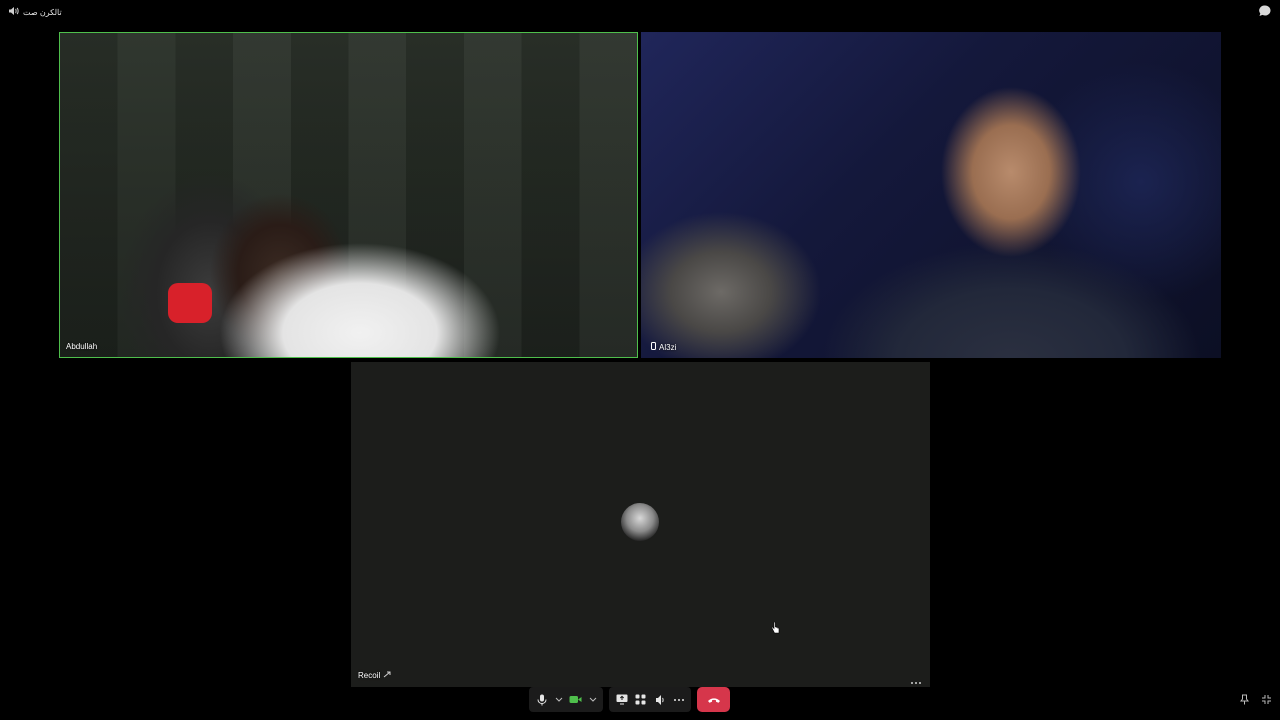 The image size is (1280, 720). I want to click on channel-header: تالكرن صت, so click(35, 12).